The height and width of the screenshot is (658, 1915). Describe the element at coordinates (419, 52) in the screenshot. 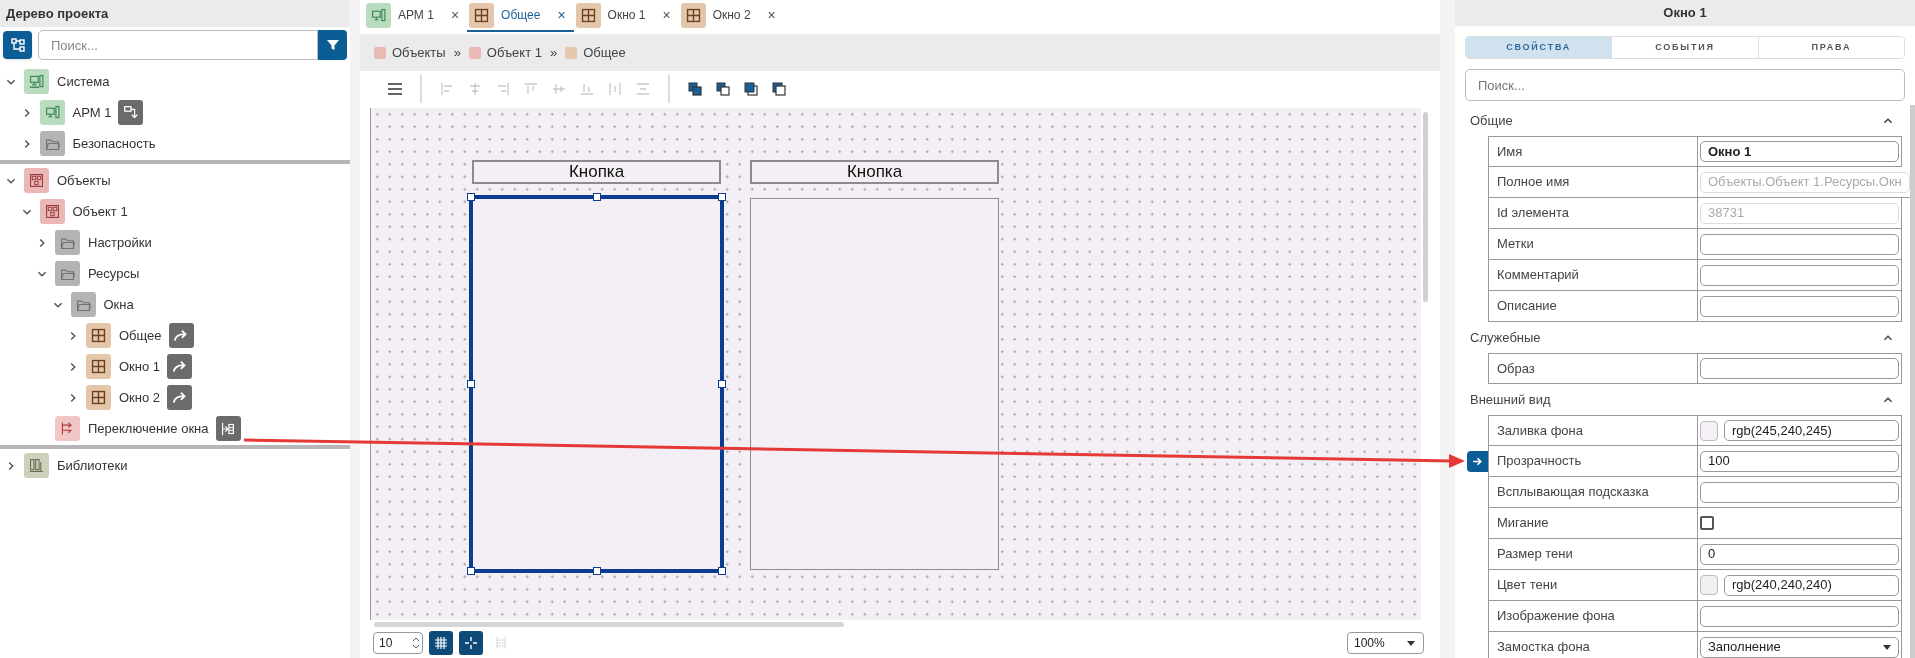

I see `breadcrumb-link: Объекты` at that location.